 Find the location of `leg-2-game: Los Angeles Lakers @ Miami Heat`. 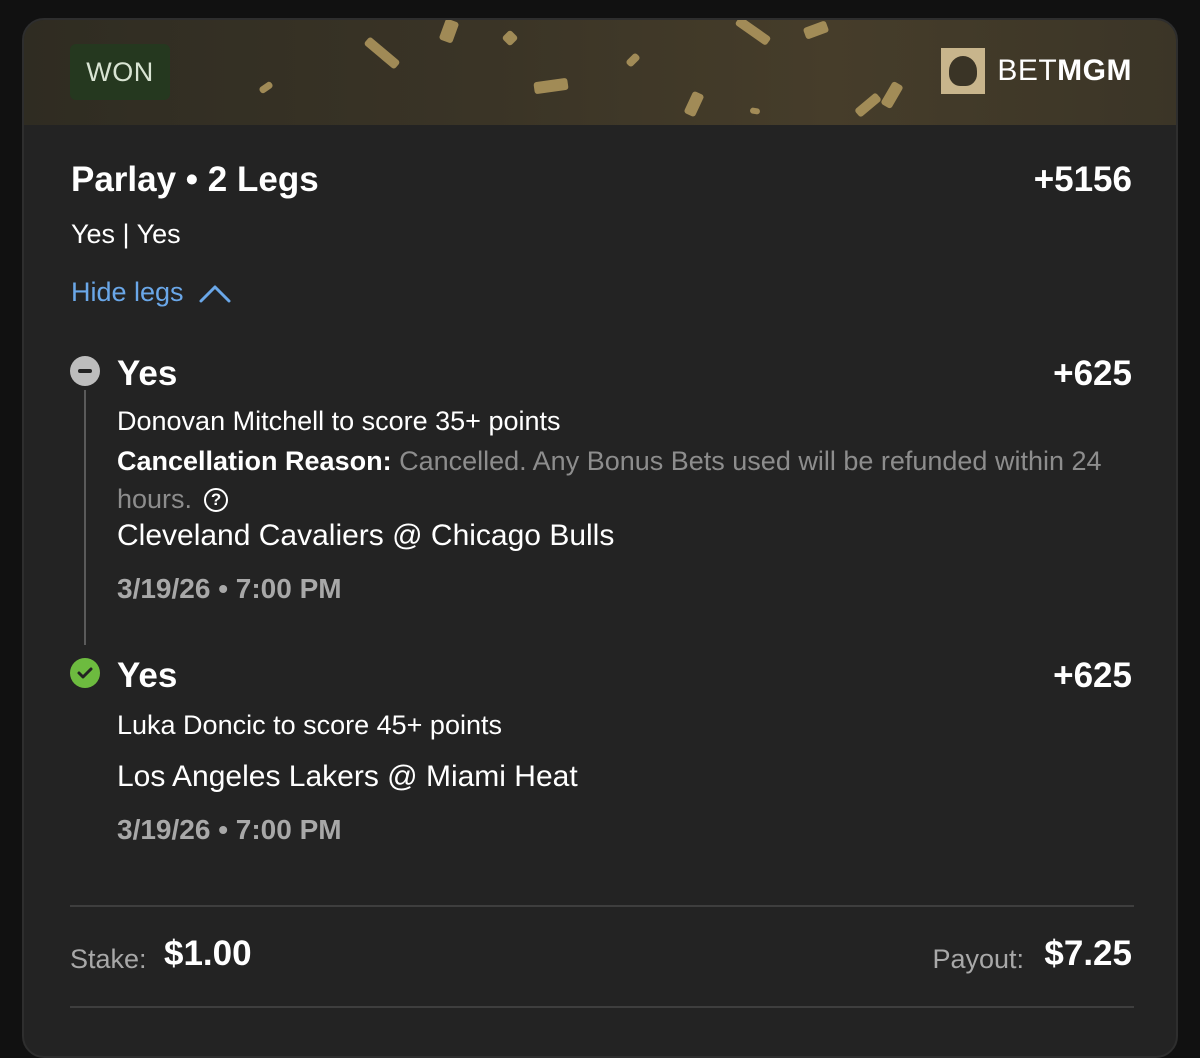

leg-2-game: Los Angeles Lakers @ Miami Heat is located at coordinates (347, 776).